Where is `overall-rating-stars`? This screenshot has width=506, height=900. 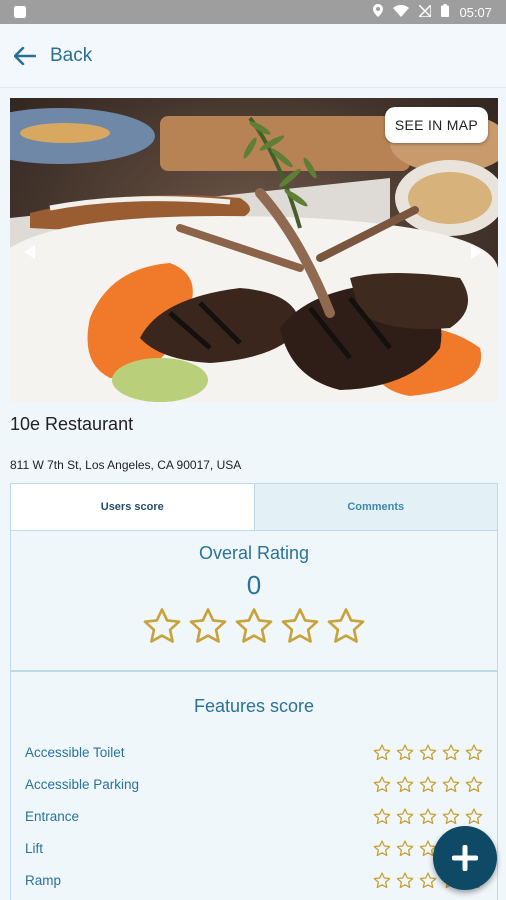
overall-rating-stars is located at coordinates (254, 626).